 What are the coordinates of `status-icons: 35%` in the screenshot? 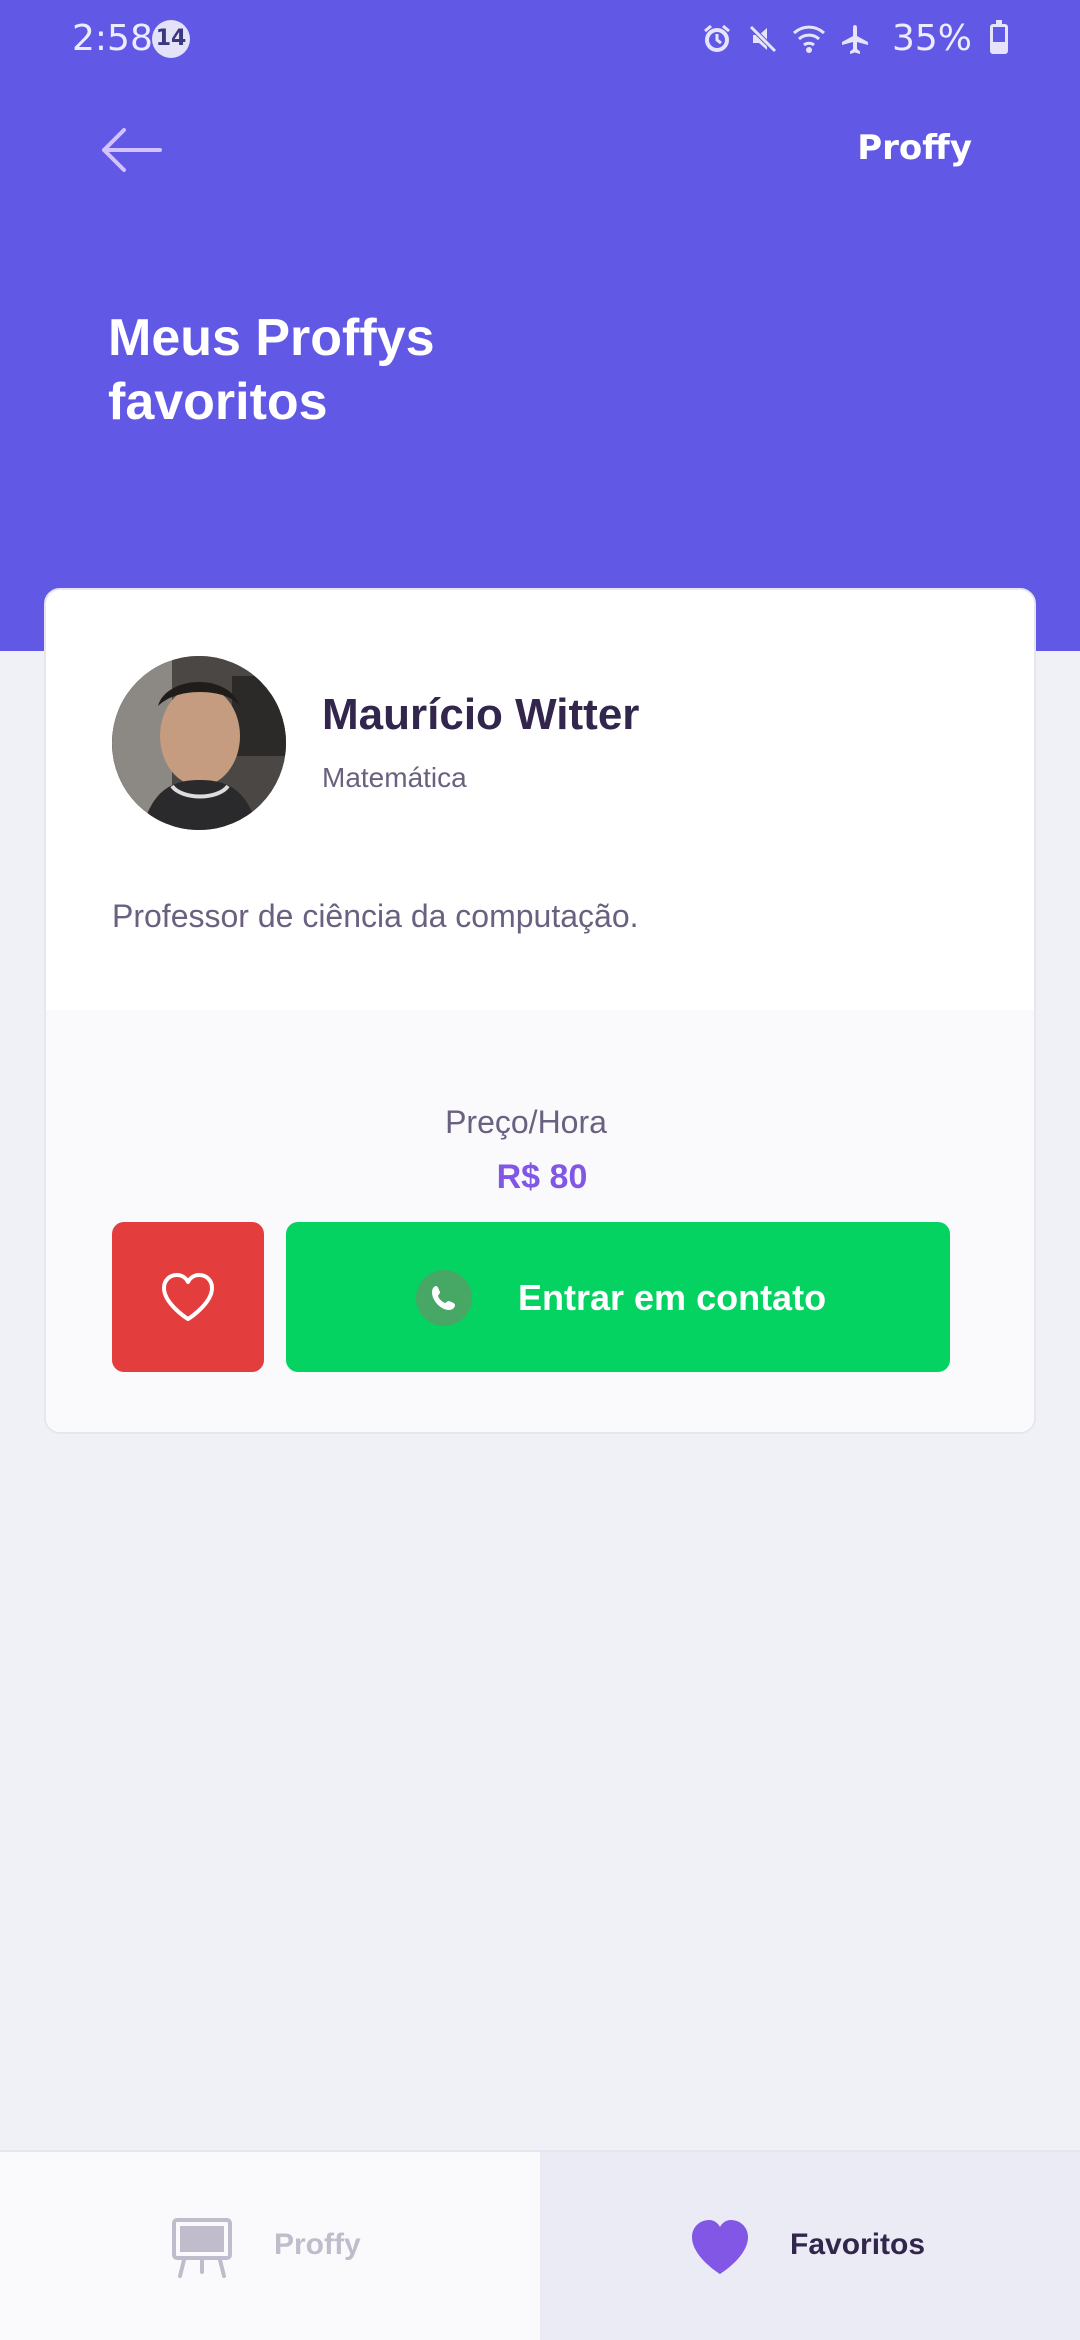 It's located at (854, 38).